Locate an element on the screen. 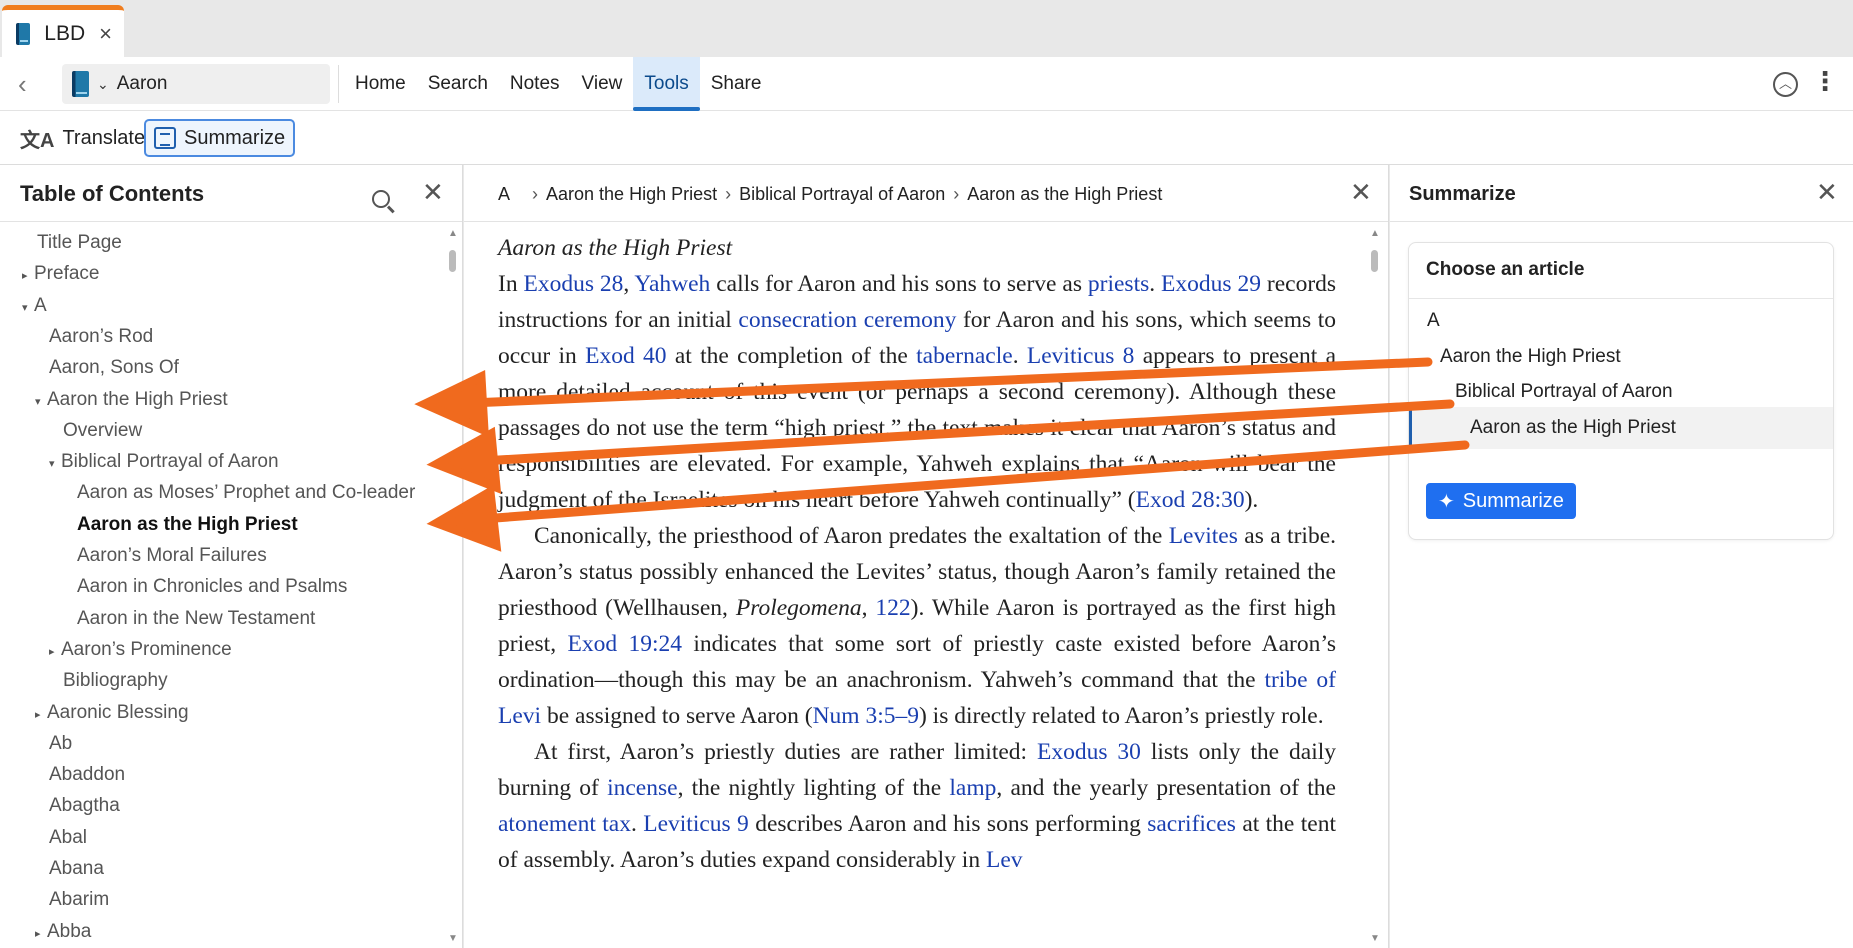 This screenshot has width=1853, height=948. toc-item: Overview is located at coordinates (102, 431).